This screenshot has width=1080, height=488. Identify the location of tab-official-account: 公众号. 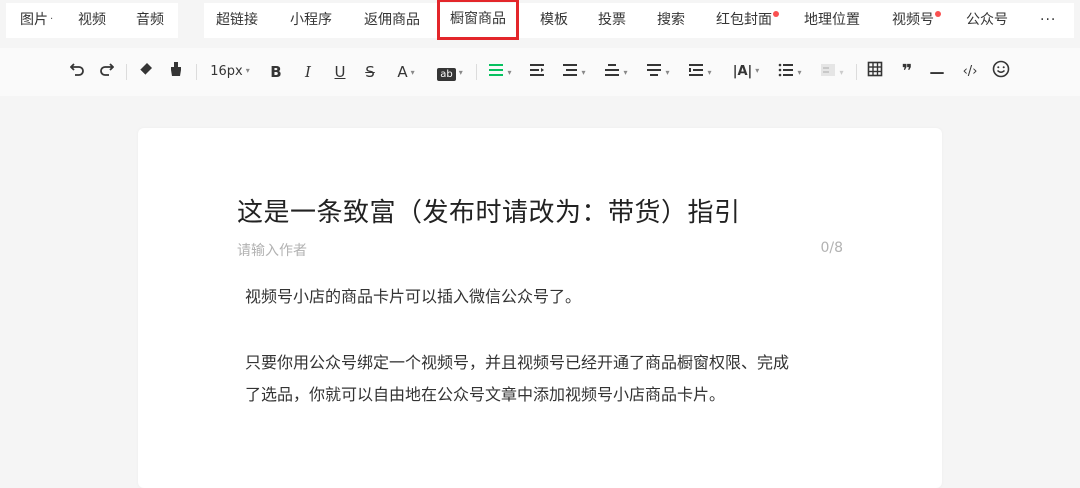
(987, 20).